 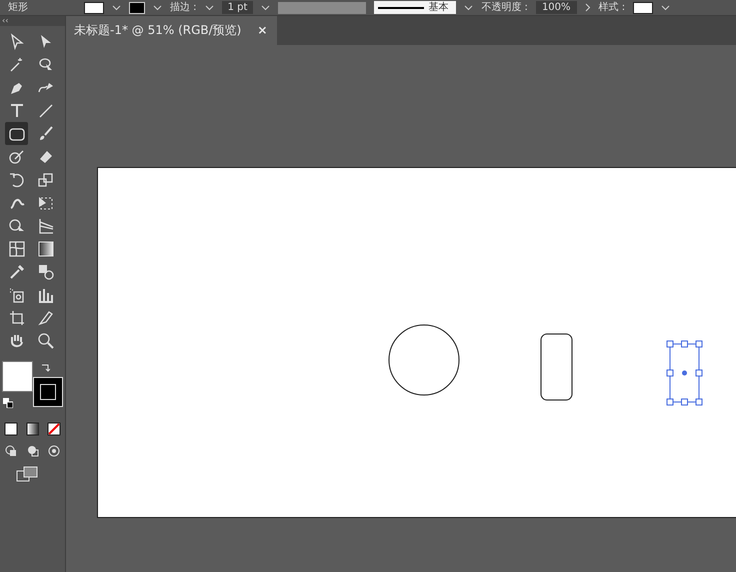 I want to click on draw-inside-icon, so click(x=54, y=451).